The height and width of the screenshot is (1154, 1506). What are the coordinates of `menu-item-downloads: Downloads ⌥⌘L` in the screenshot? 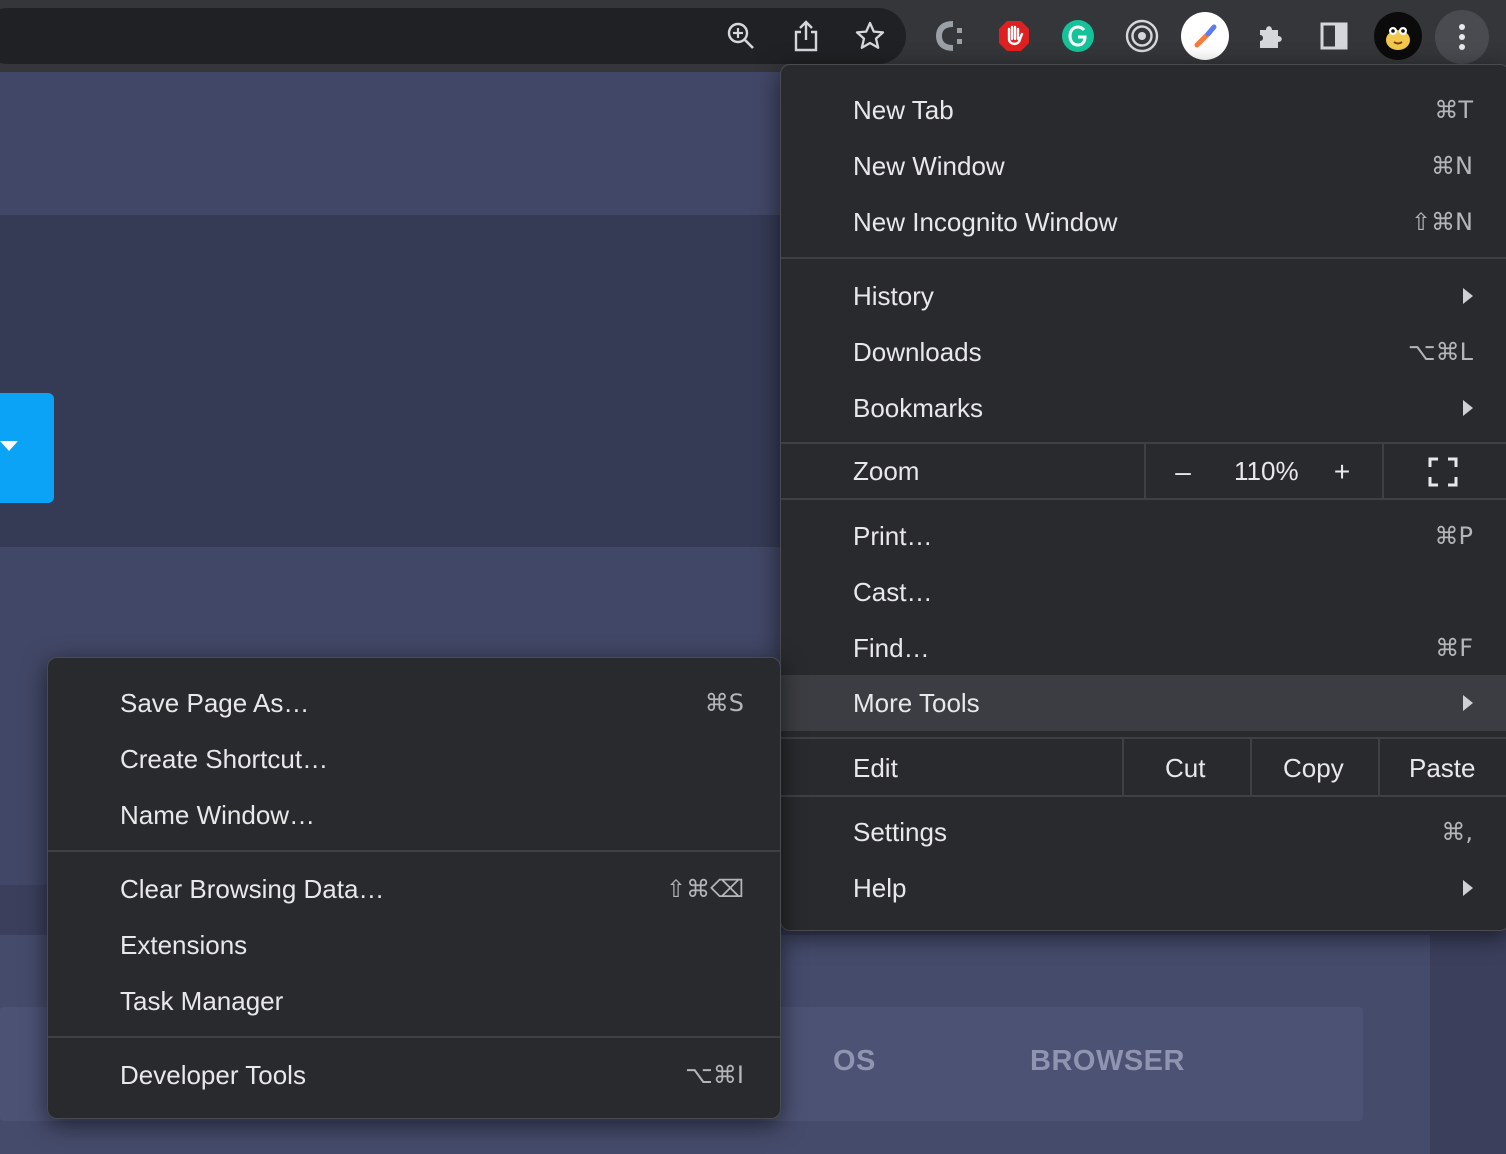 It's located at (1143, 352).